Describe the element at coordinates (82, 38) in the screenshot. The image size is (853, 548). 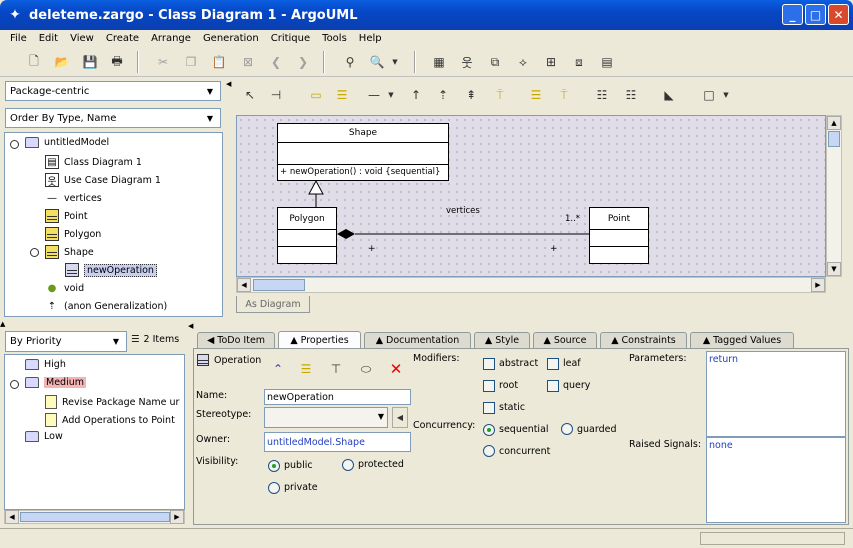
I see `menu-view: View` at that location.